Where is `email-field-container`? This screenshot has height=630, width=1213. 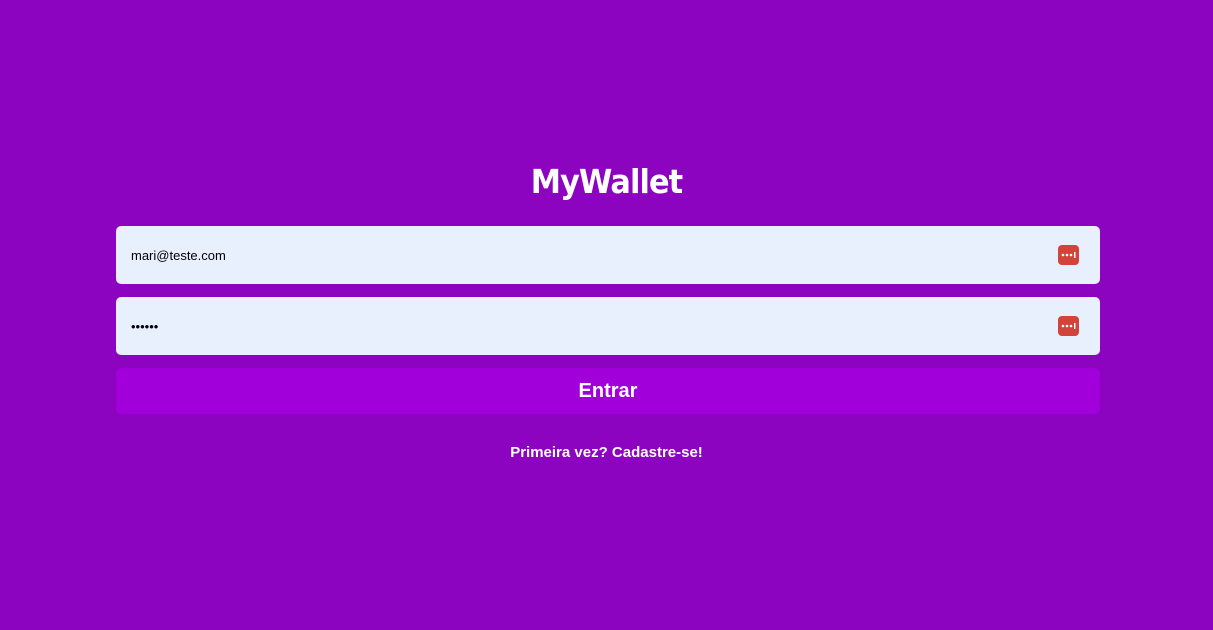
email-field-container is located at coordinates (608, 255).